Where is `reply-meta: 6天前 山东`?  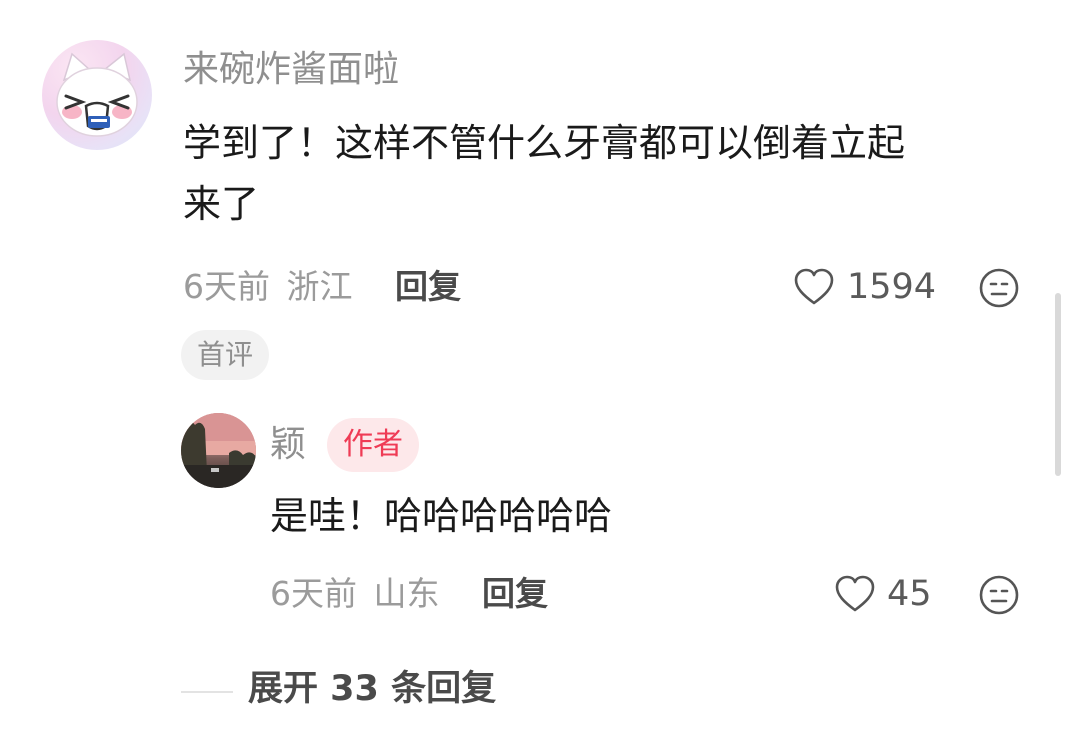
reply-meta: 6天前 山东 is located at coordinates (355, 593).